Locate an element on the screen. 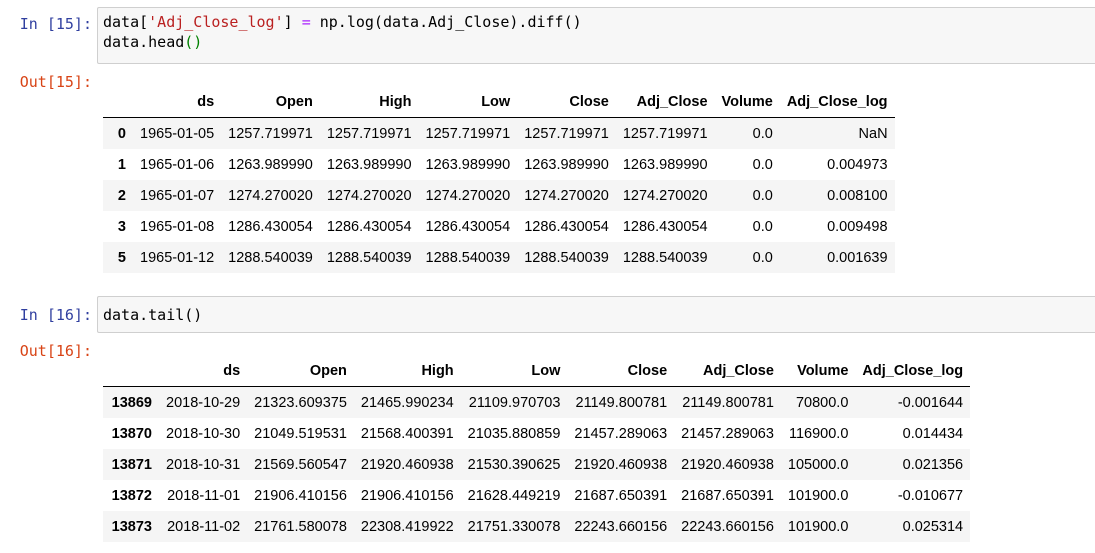 The image size is (1095, 553). column-header: Open is located at coordinates (270, 102).